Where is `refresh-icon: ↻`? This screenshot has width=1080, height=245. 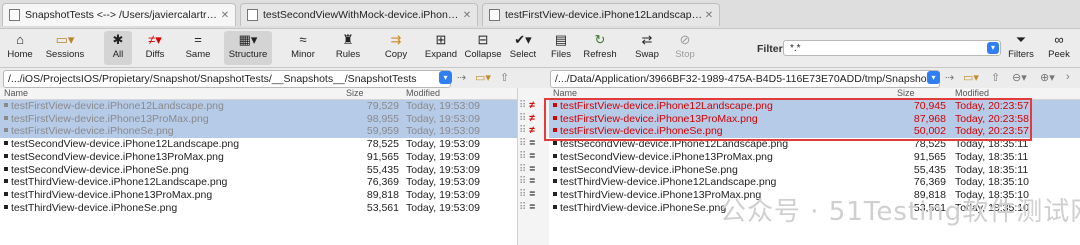 refresh-icon: ↻ is located at coordinates (600, 39).